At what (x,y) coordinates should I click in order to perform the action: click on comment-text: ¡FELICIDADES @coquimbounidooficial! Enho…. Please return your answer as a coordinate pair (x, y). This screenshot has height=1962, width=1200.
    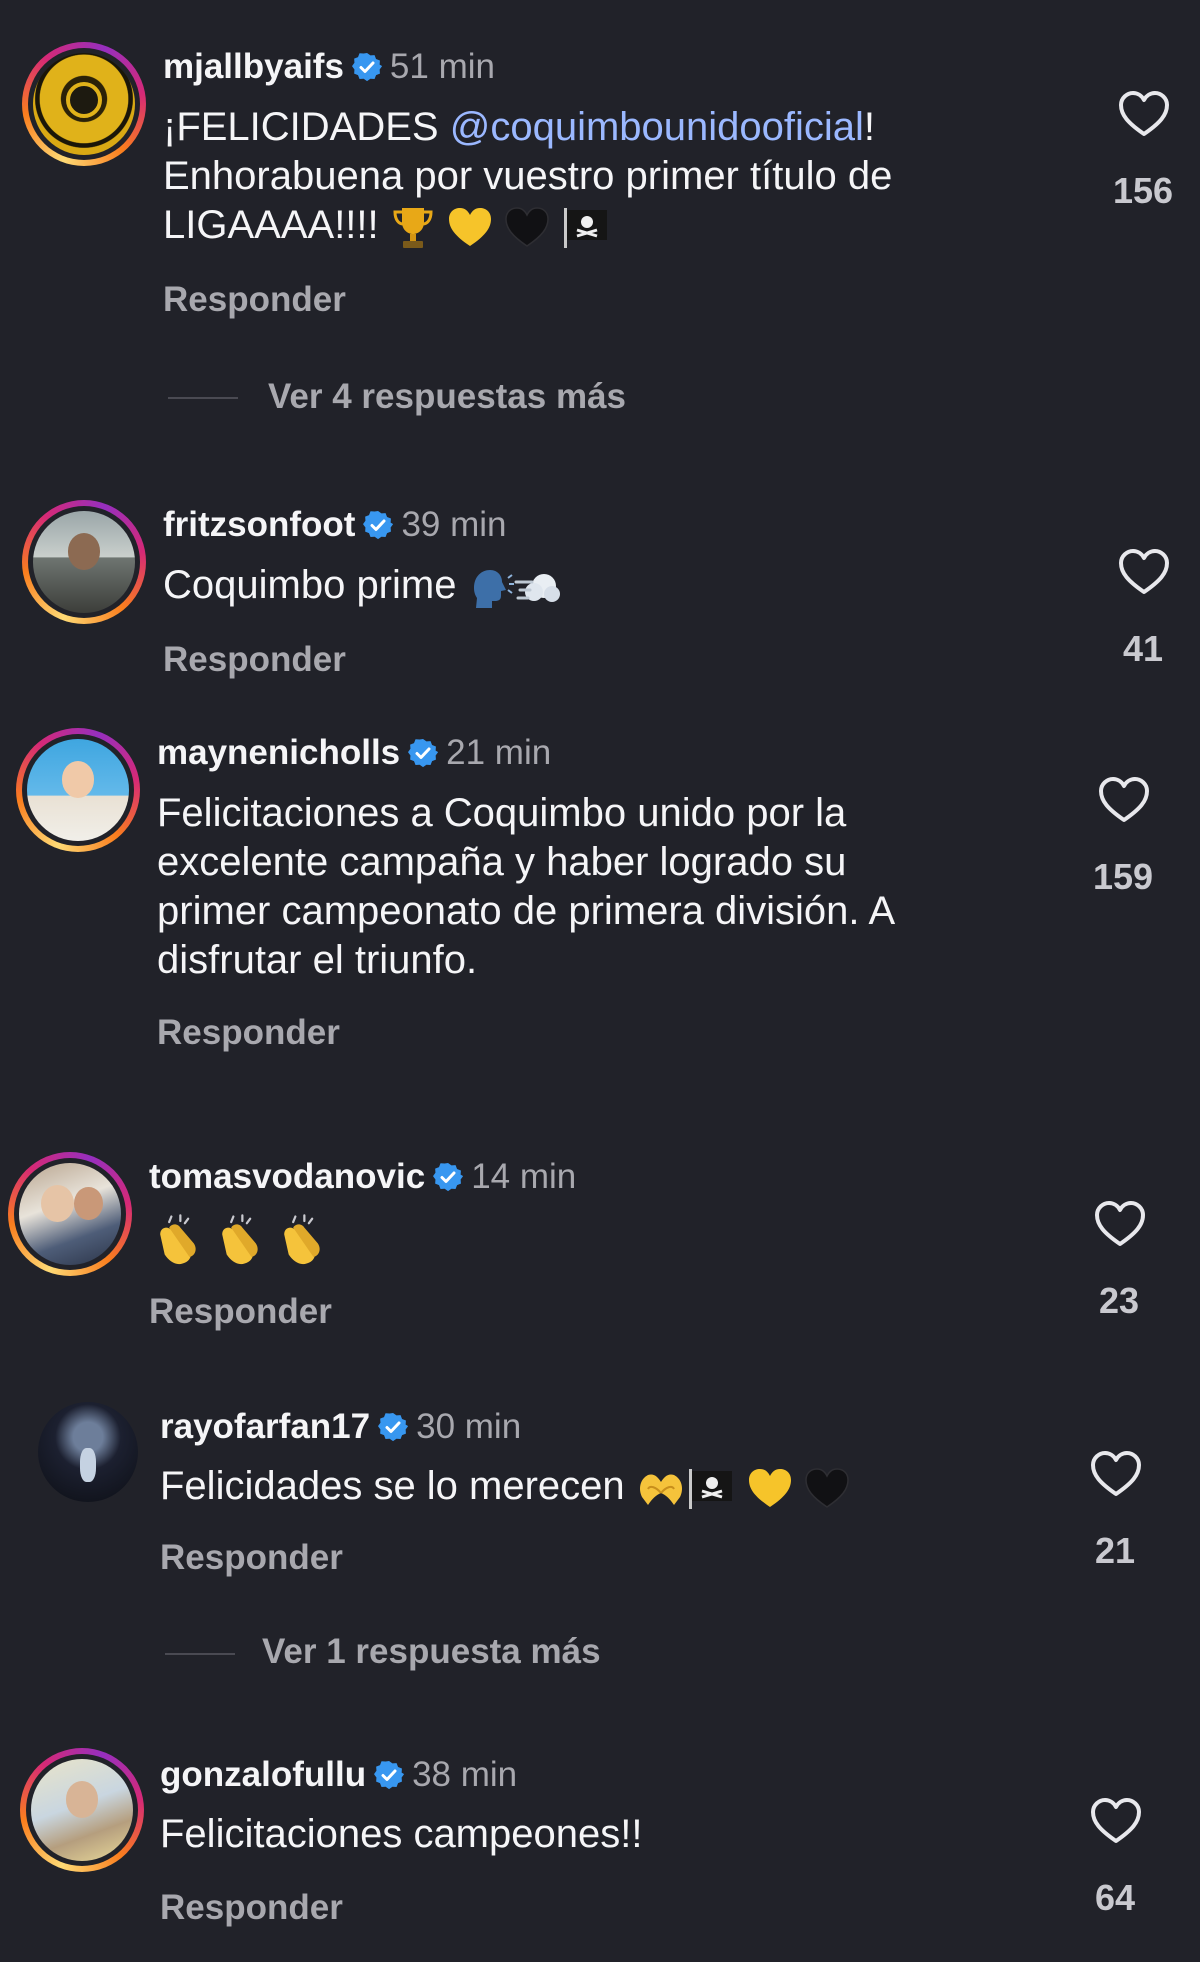
    Looking at the image, I should click on (527, 176).